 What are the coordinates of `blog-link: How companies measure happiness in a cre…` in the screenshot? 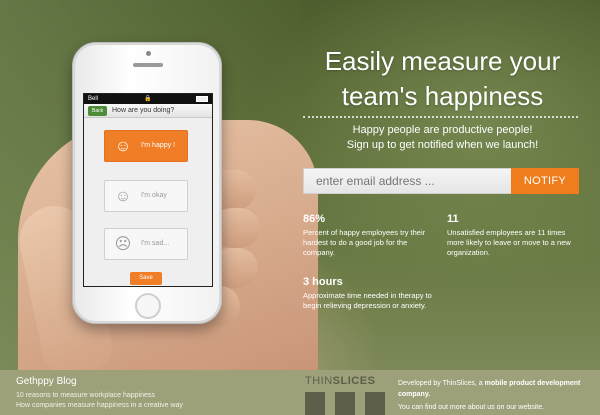 It's located at (99, 405).